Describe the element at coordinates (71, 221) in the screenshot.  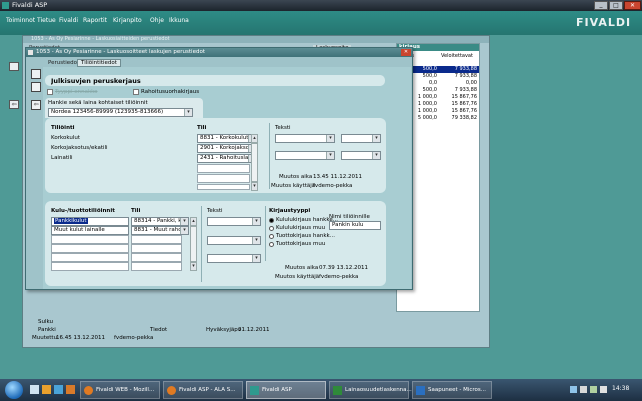
I see `pankkikulut-name-value: Pankkikulut` at that location.